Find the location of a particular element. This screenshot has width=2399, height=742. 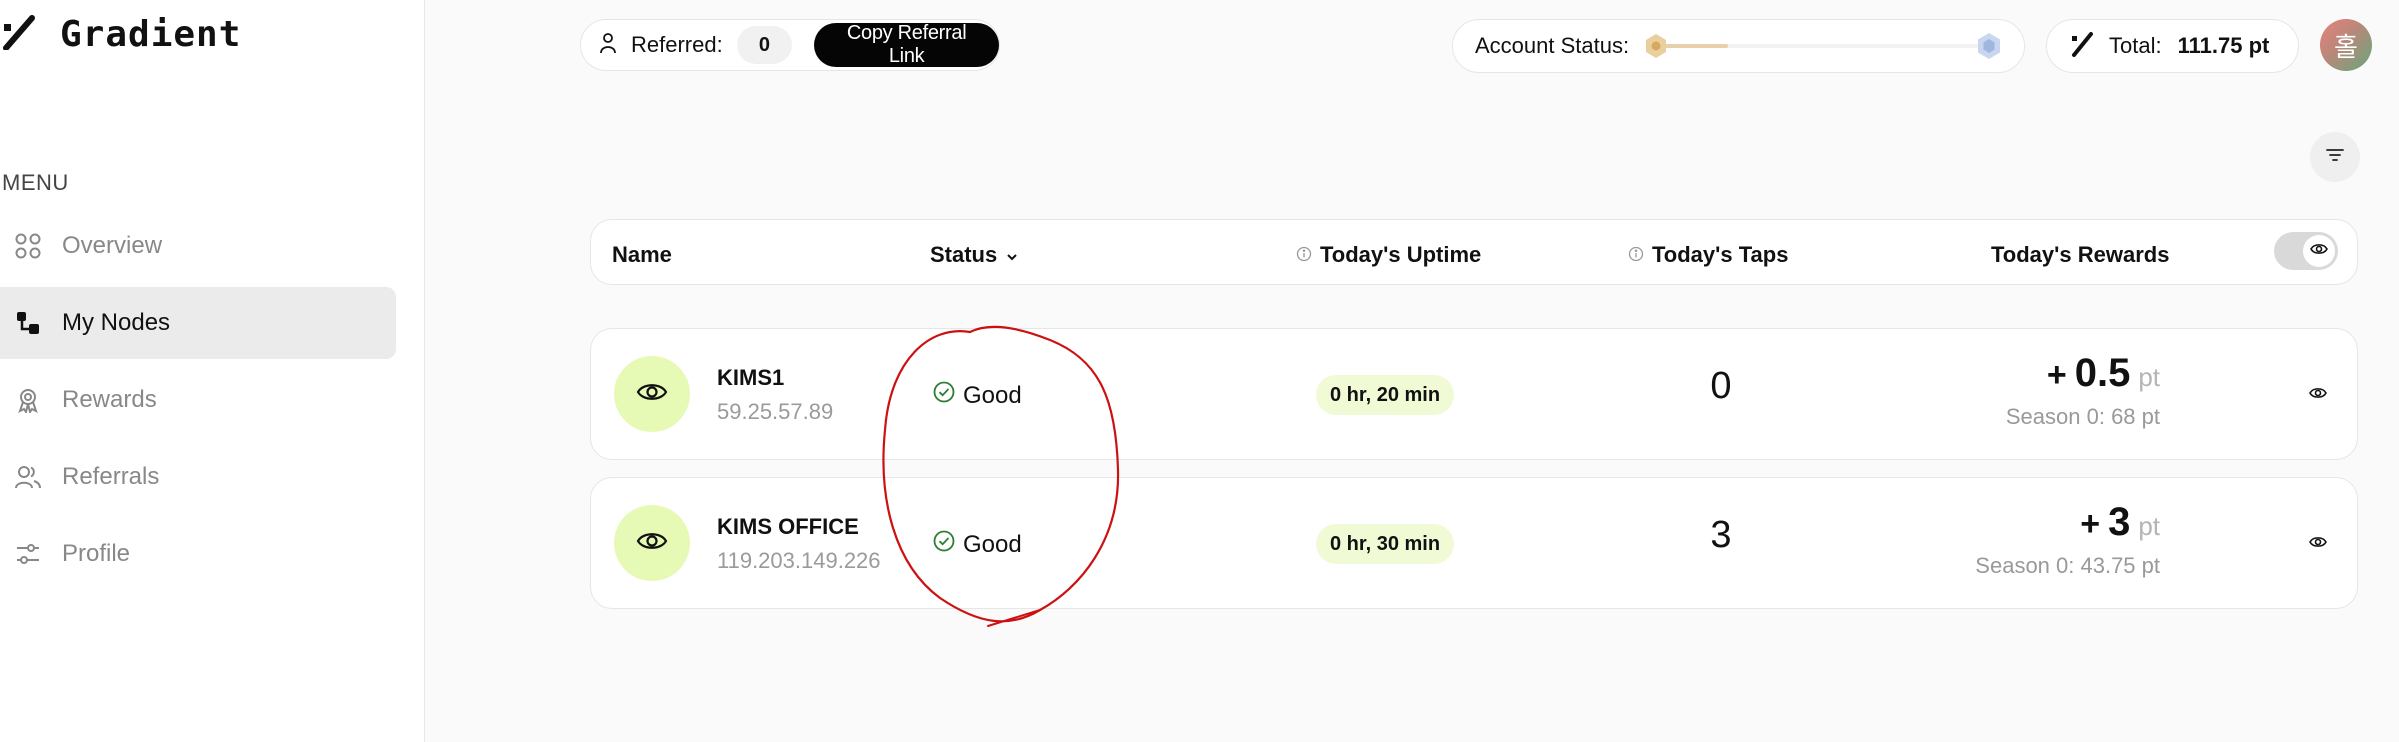

filter-button is located at coordinates (2335, 157).